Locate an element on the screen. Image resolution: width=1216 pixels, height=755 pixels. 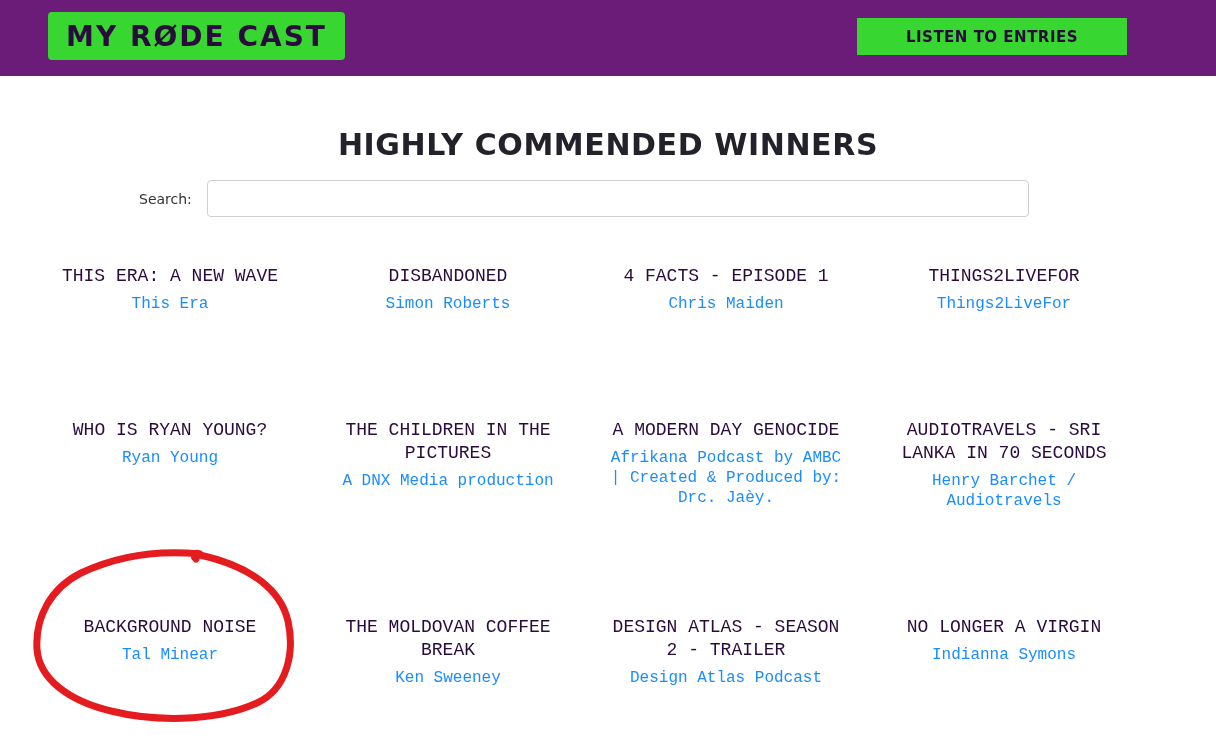
entry-title: NO LONGER A VIRGIN is located at coordinates (1004, 627).